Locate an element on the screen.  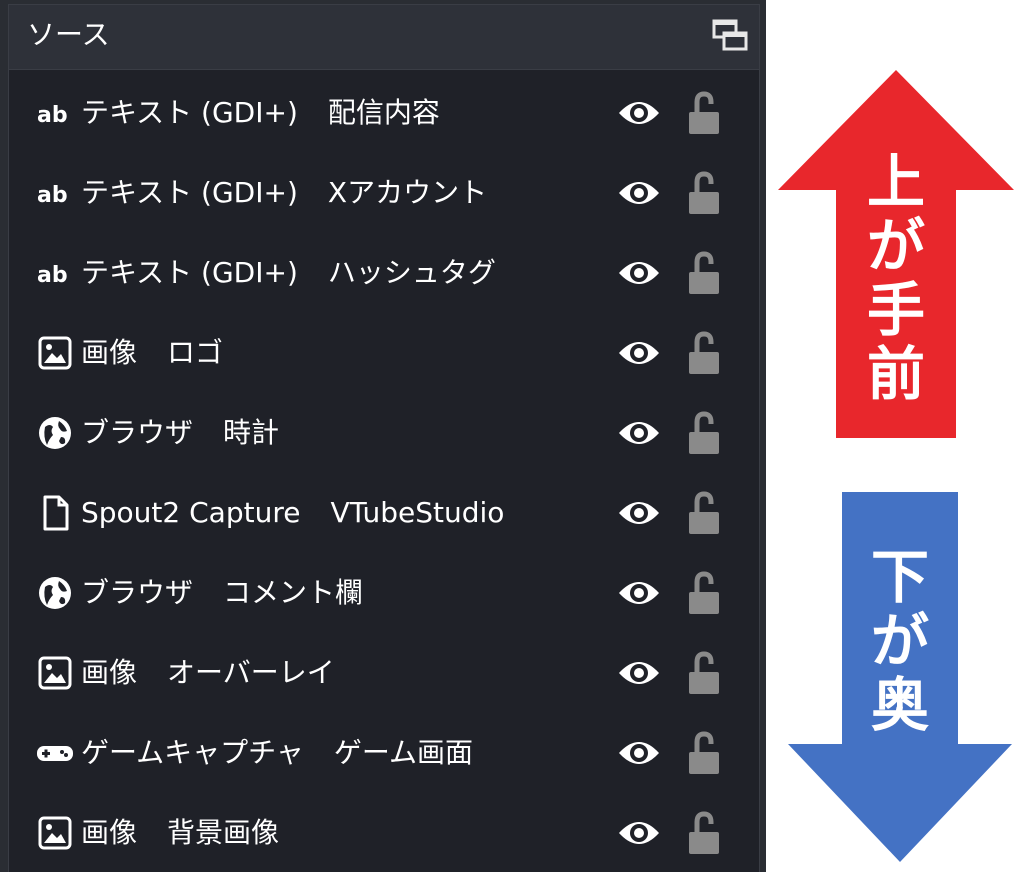
source-name: 配信内容 is located at coordinates (383, 112).